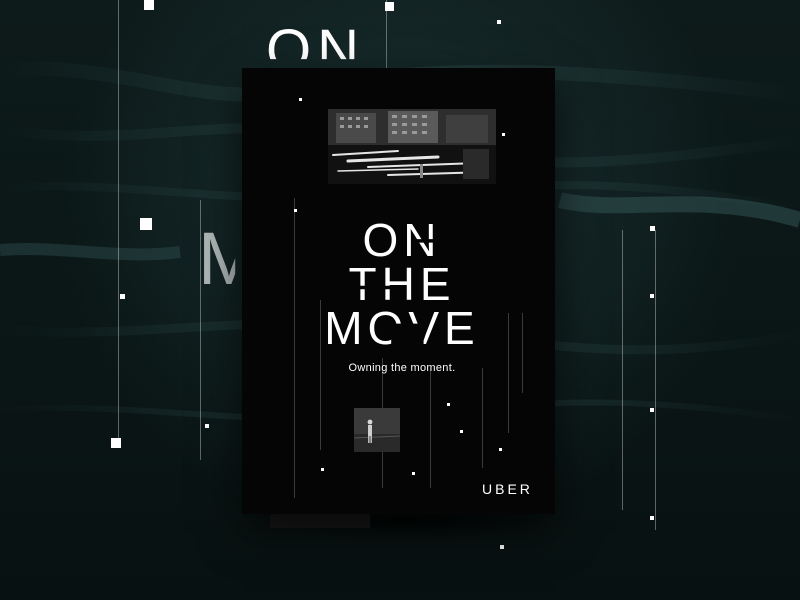 The image size is (800, 600). I want to click on poster-strip, so click(320, 521).